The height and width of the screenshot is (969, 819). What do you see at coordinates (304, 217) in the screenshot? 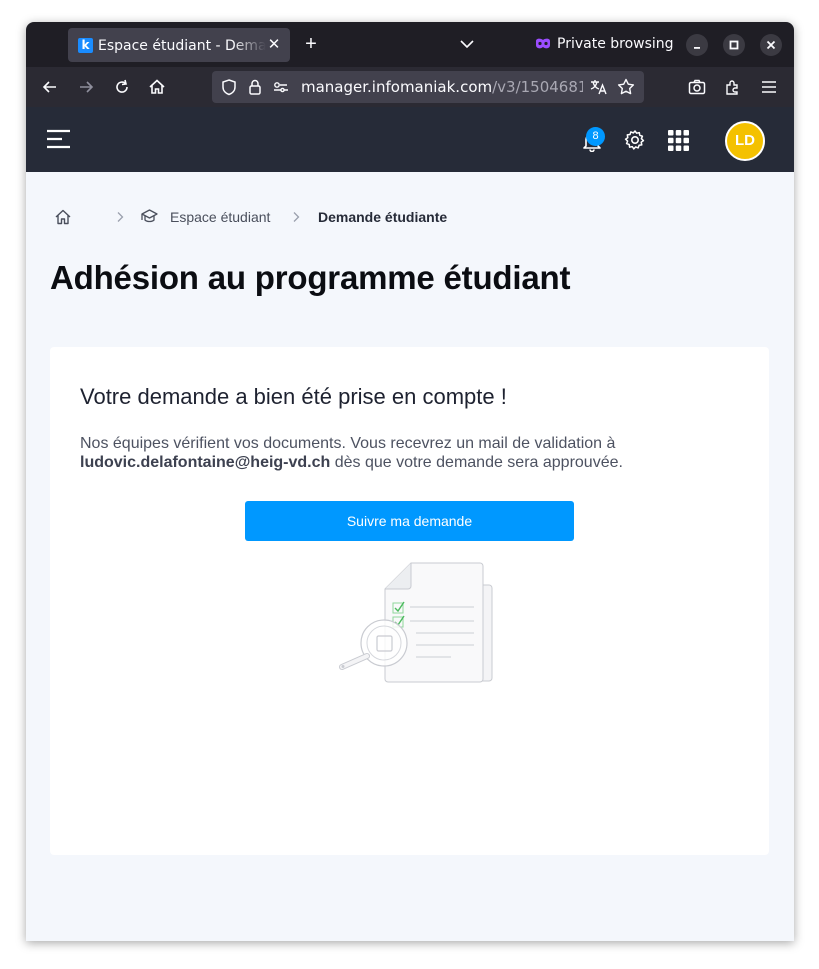
I see `breadcrumb: Espace étudiant Demande étudiante` at bounding box center [304, 217].